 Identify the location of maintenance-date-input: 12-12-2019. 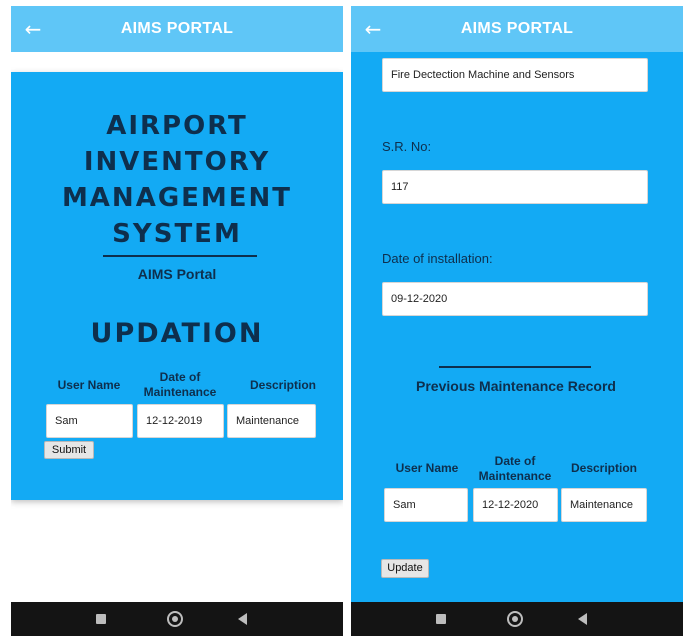
(180, 421).